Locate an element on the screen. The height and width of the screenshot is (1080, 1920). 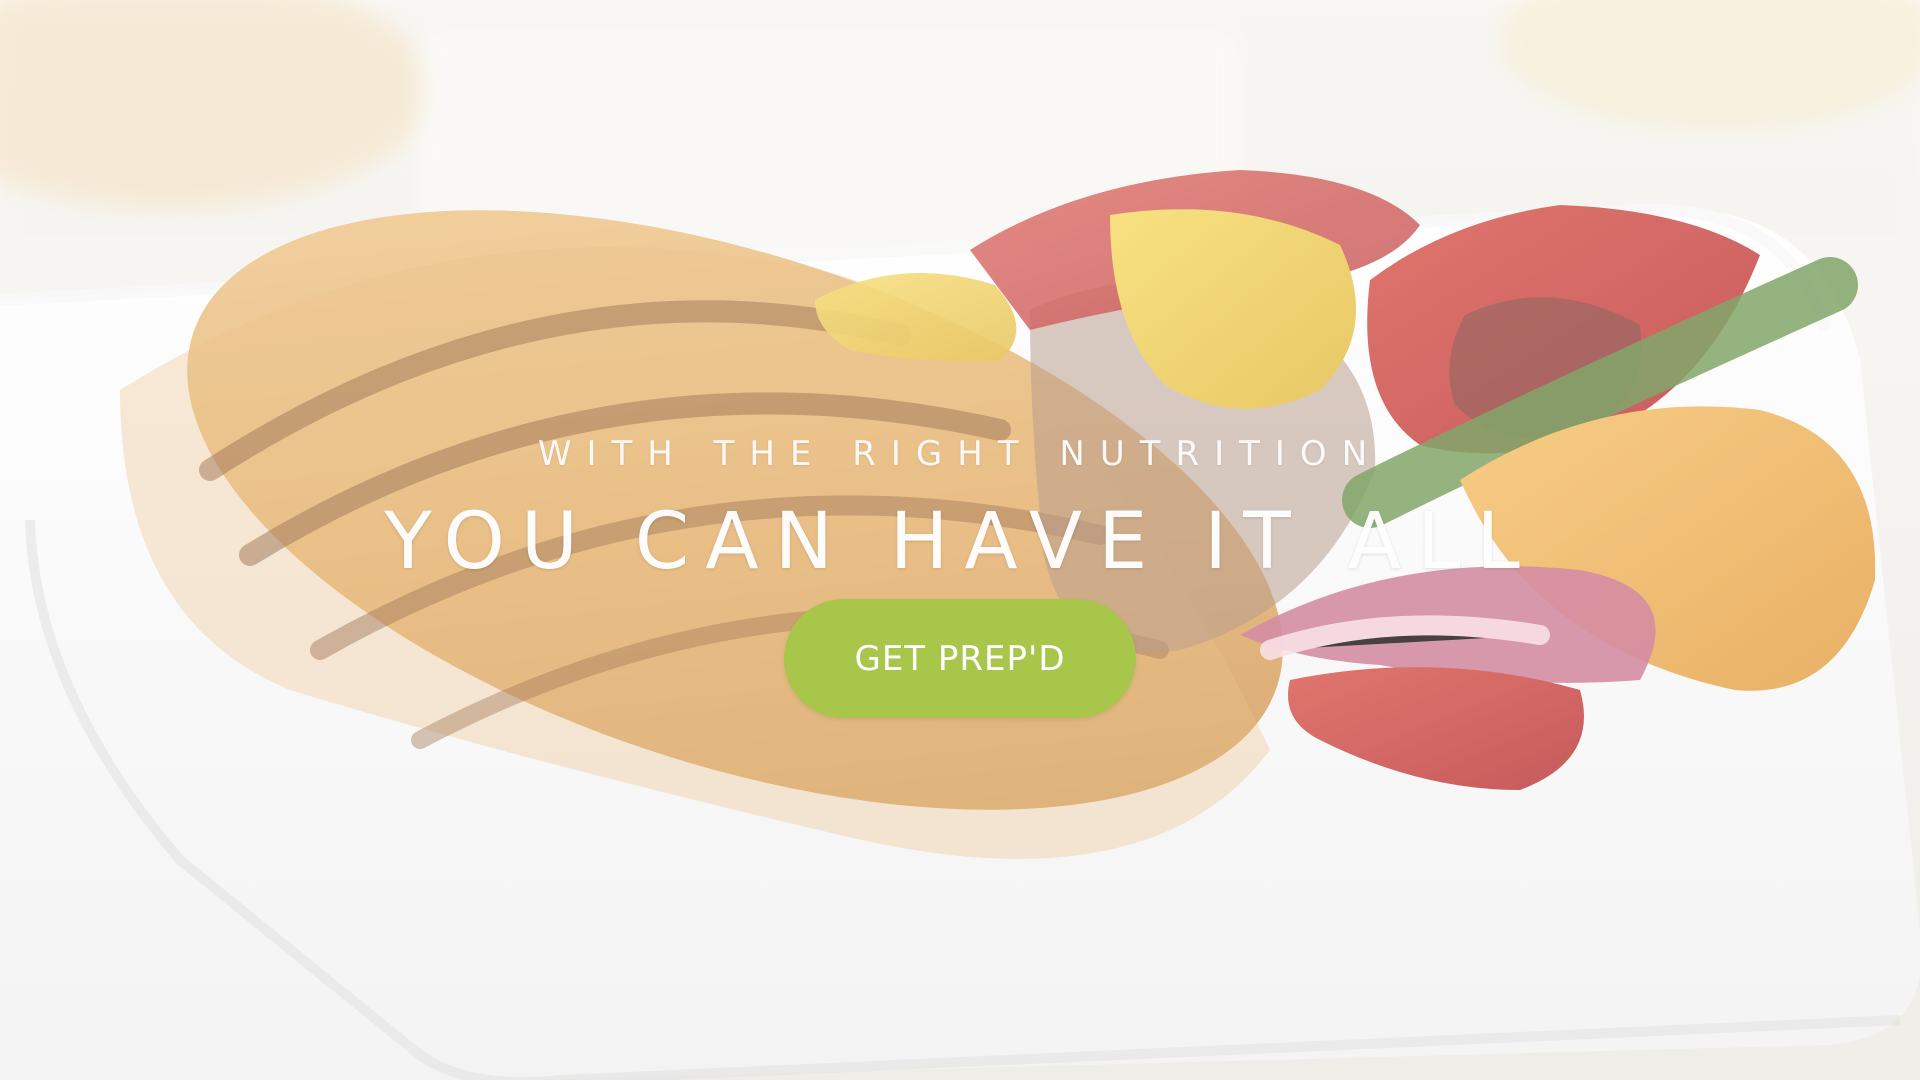
hero-title: YOU CAN HAVE IT ALL is located at coordinates (960, 542).